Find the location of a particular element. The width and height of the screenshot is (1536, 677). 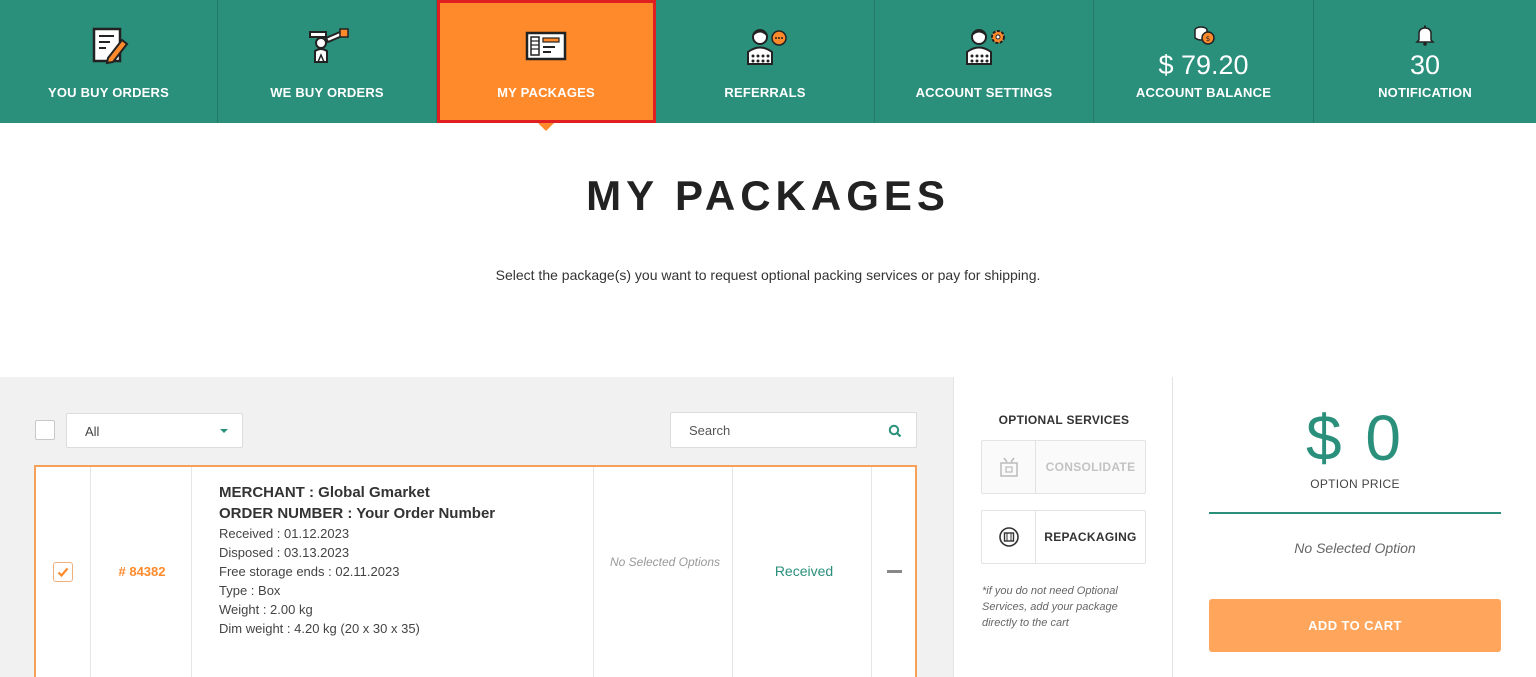

add-to-cart-button: ADD TO CART is located at coordinates (1355, 625).